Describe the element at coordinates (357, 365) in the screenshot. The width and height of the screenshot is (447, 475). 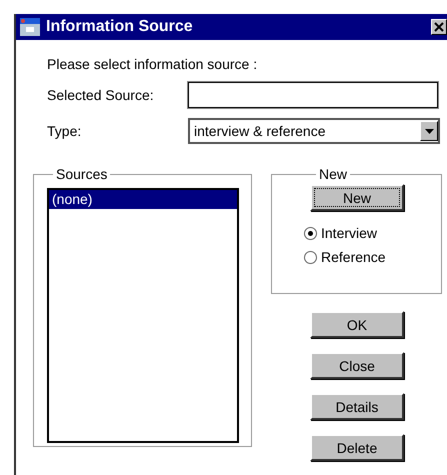
I see `dialog-button: Close` at that location.